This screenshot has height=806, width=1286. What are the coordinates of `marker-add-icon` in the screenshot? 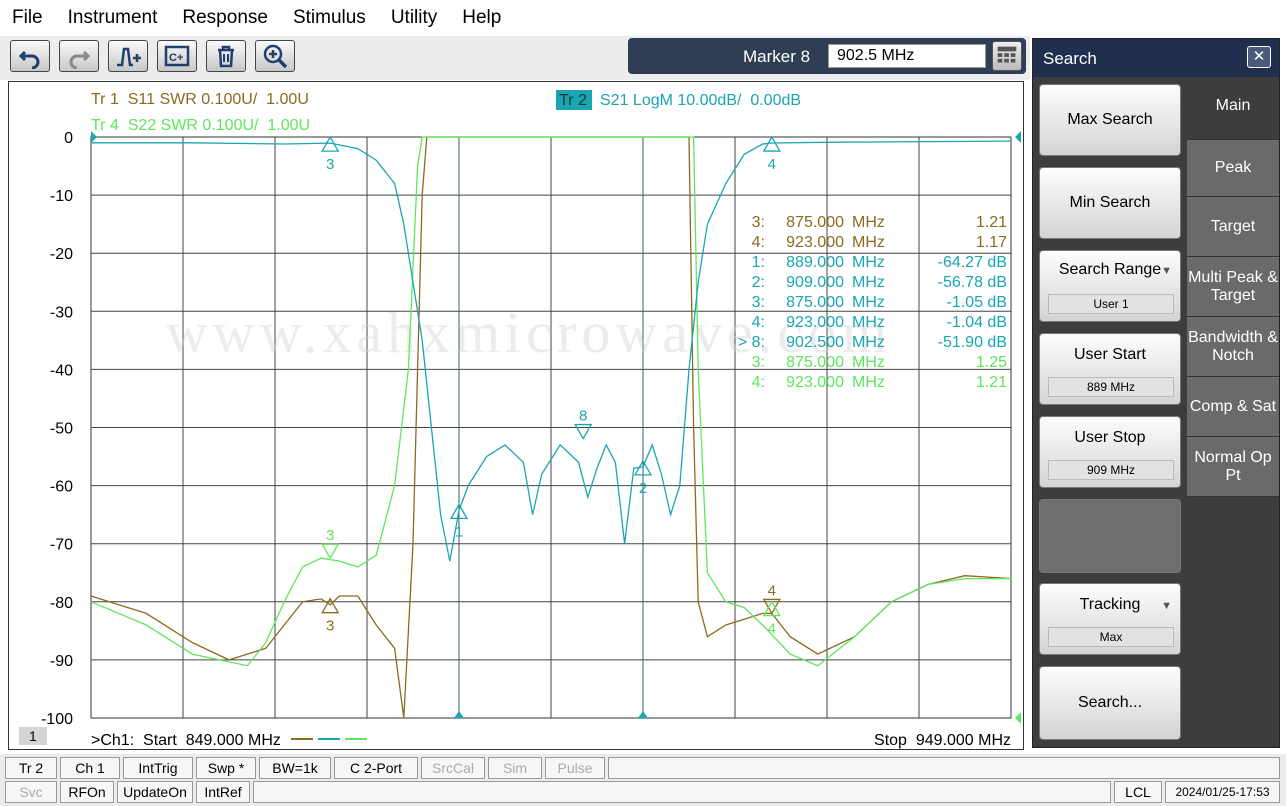 It's located at (129, 57).